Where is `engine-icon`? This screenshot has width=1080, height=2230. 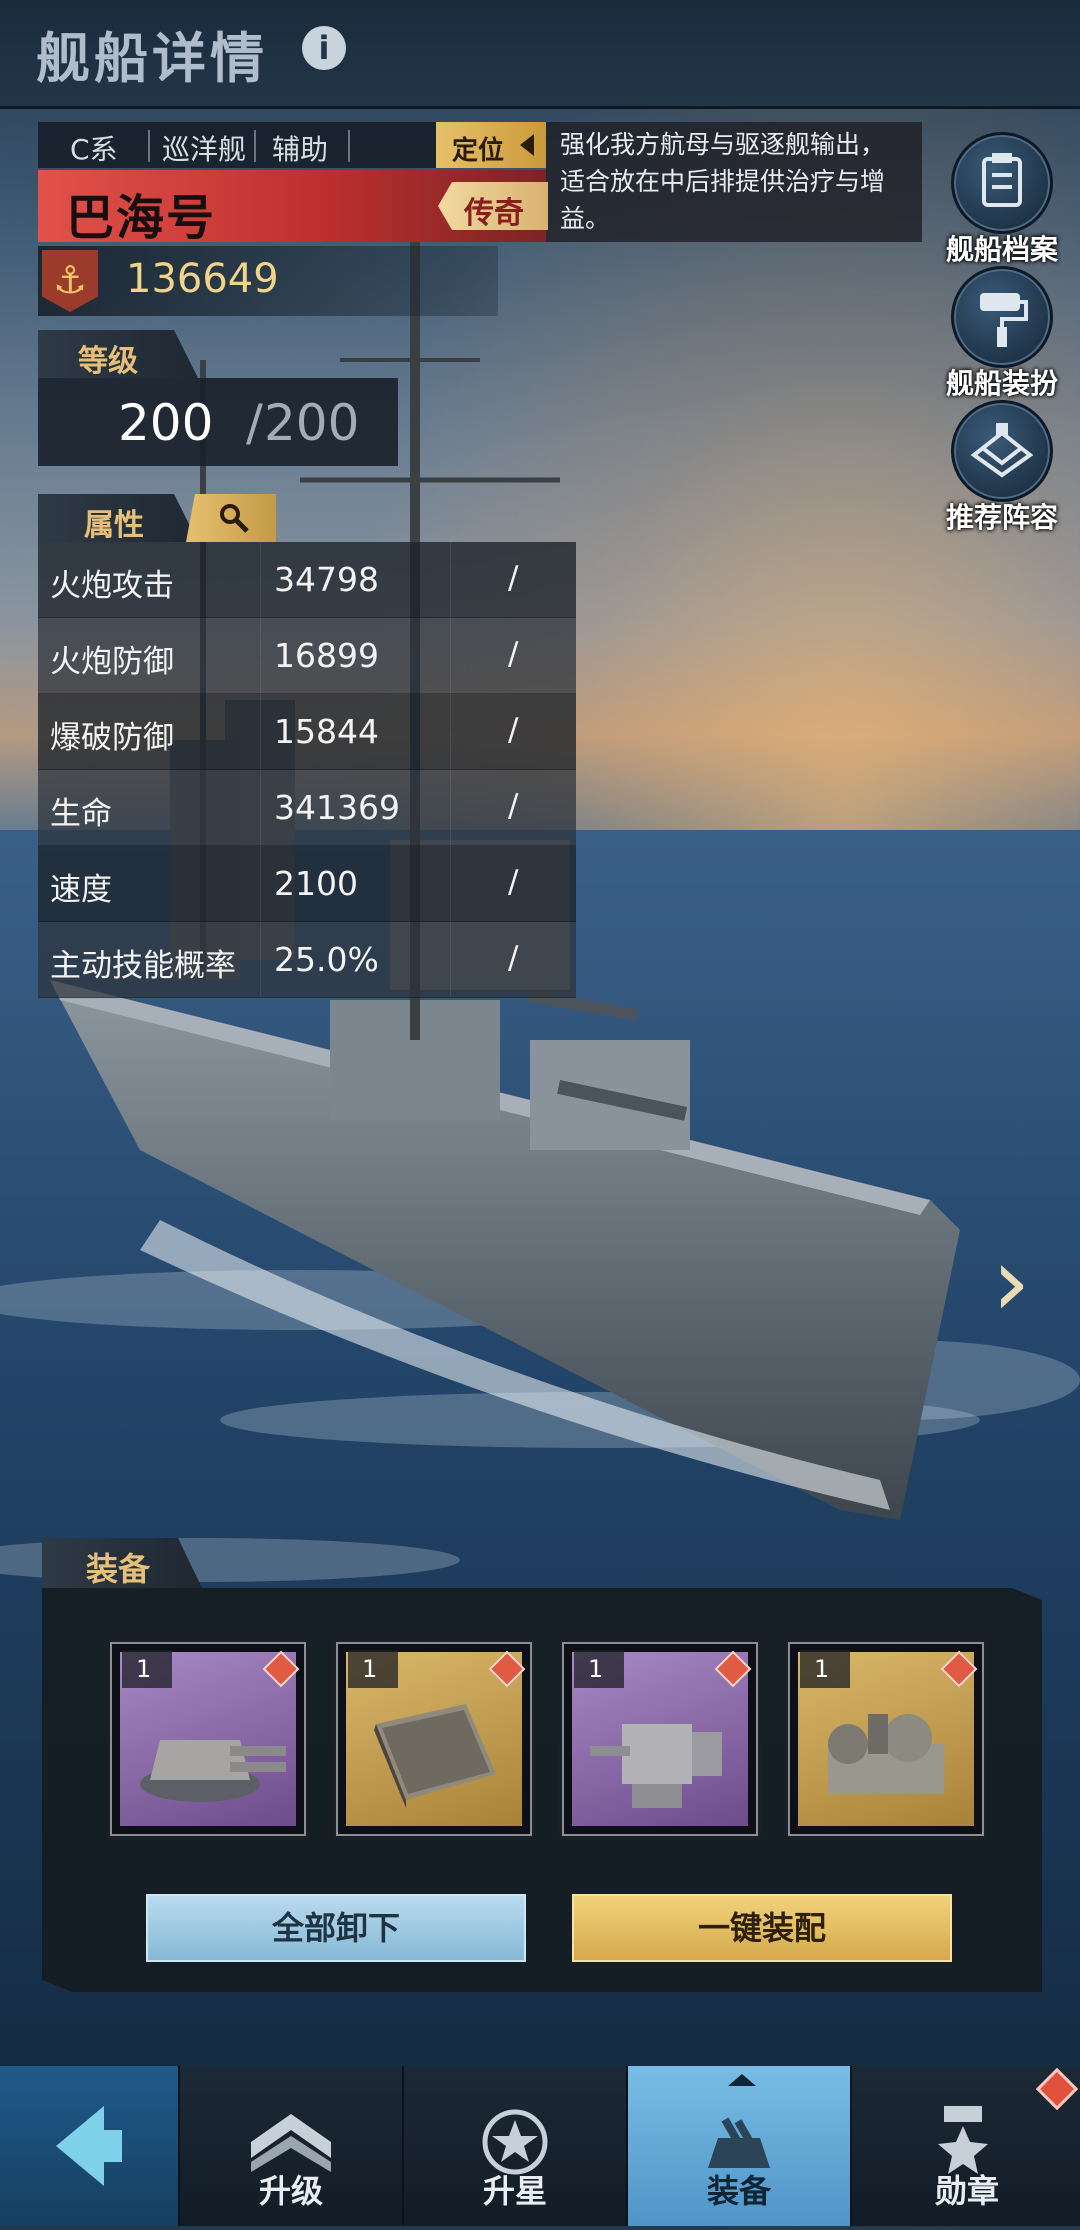
engine-icon is located at coordinates (886, 1754).